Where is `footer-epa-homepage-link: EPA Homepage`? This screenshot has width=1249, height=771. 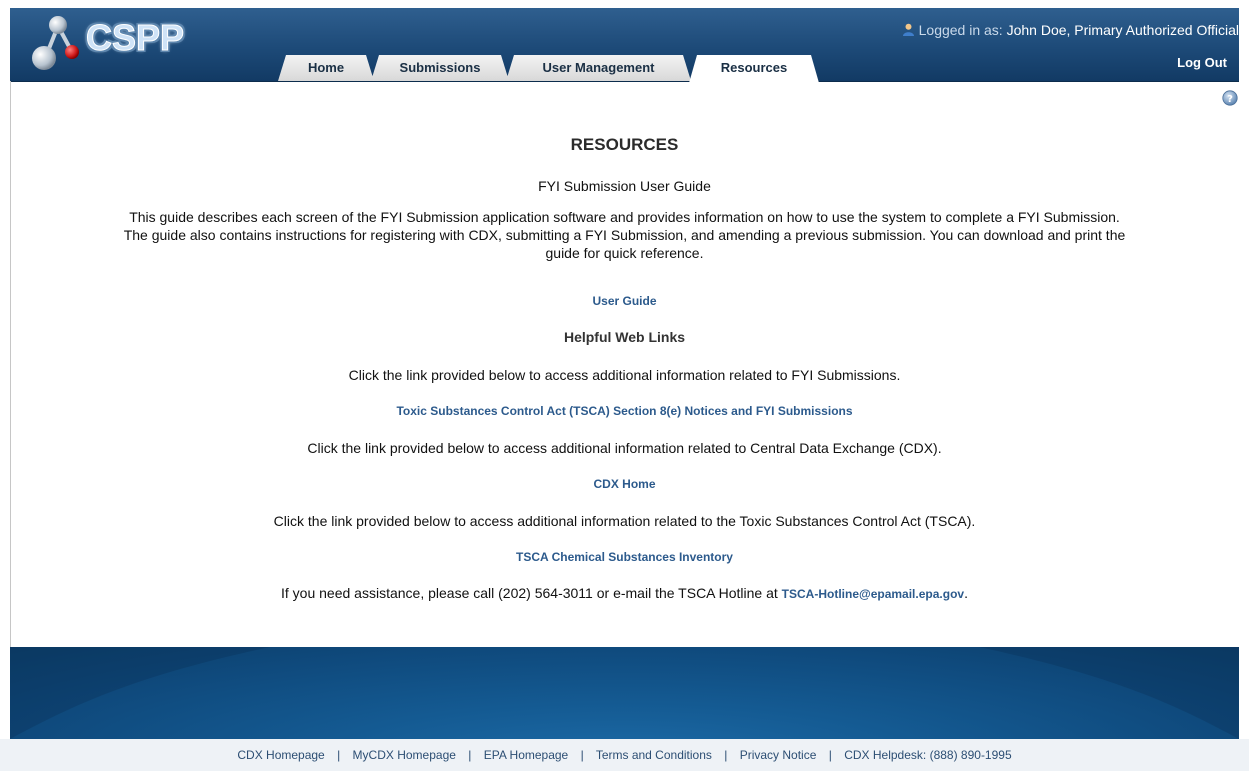
footer-epa-homepage-link: EPA Homepage is located at coordinates (526, 755).